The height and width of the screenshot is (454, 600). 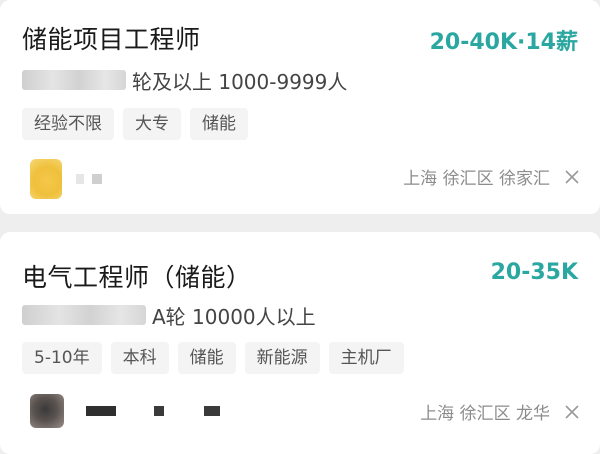 I want to click on location: 上海 徐汇区 徐家汇, so click(x=491, y=176).